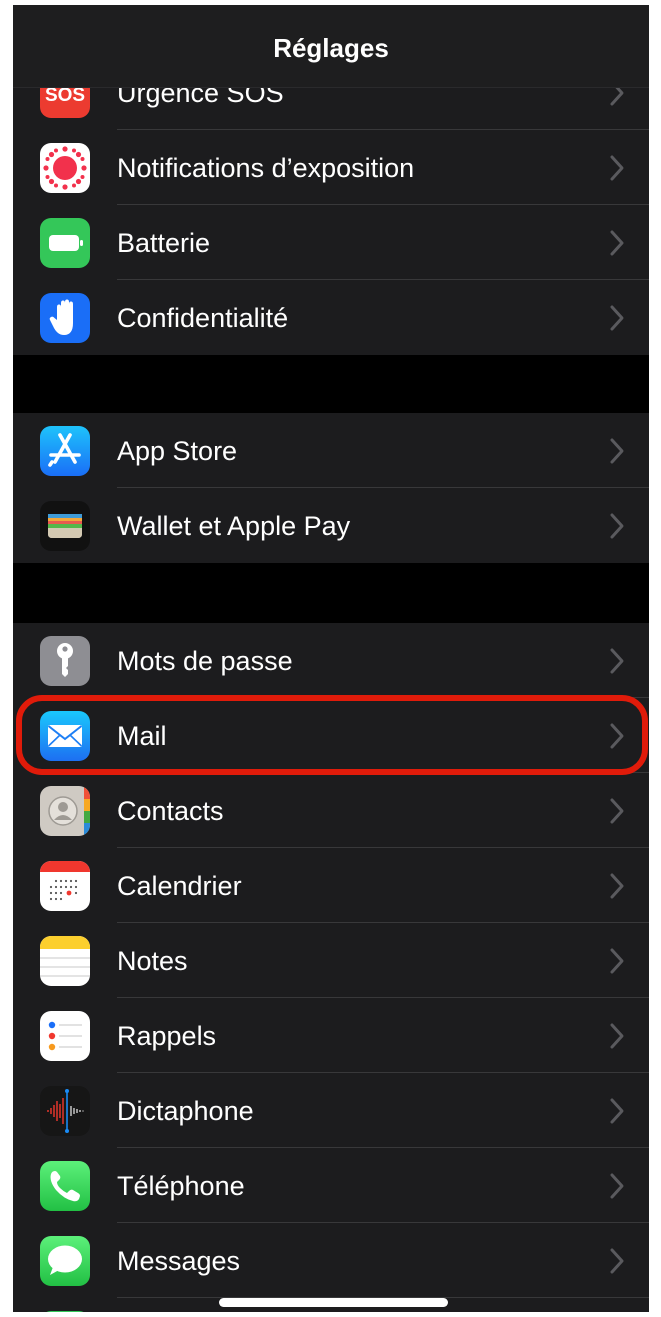 The image size is (661, 1317). What do you see at coordinates (177, 451) in the screenshot?
I see `row-label: App Store` at bounding box center [177, 451].